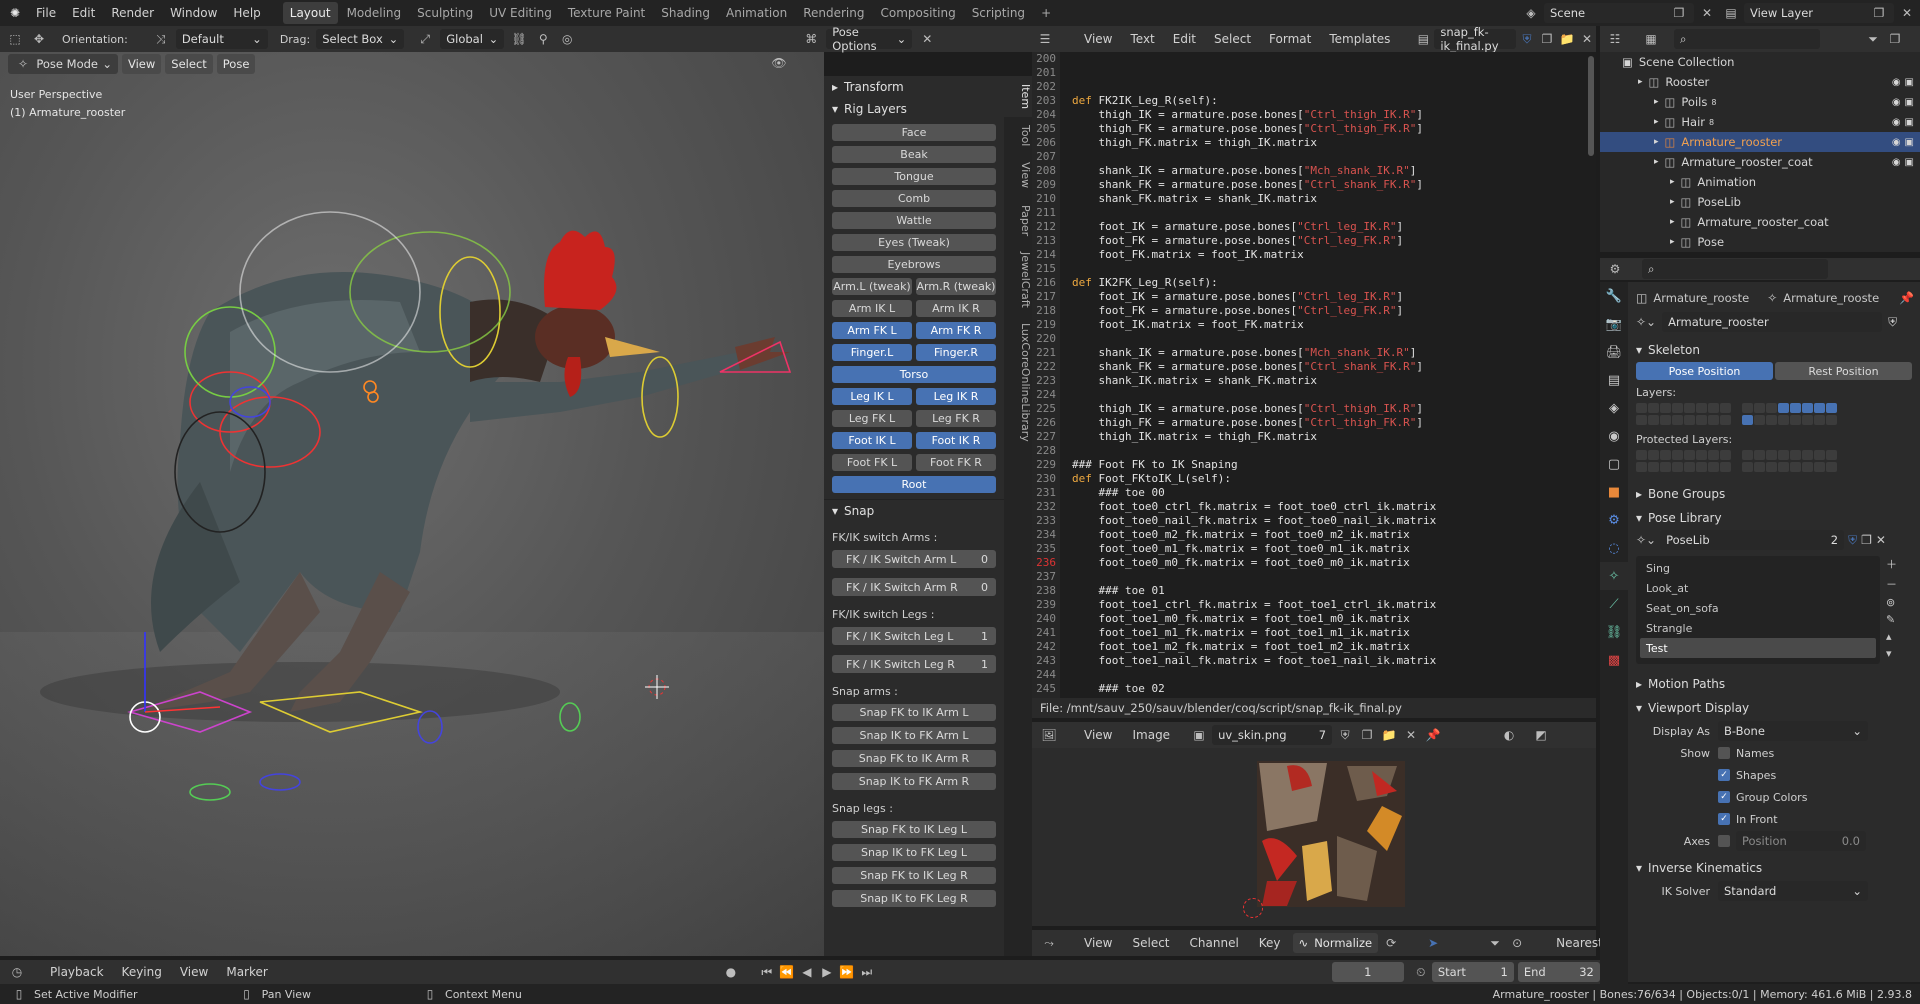 The width and height of the screenshot is (1920, 1004). I want to click on menu-render: Render, so click(132, 13).